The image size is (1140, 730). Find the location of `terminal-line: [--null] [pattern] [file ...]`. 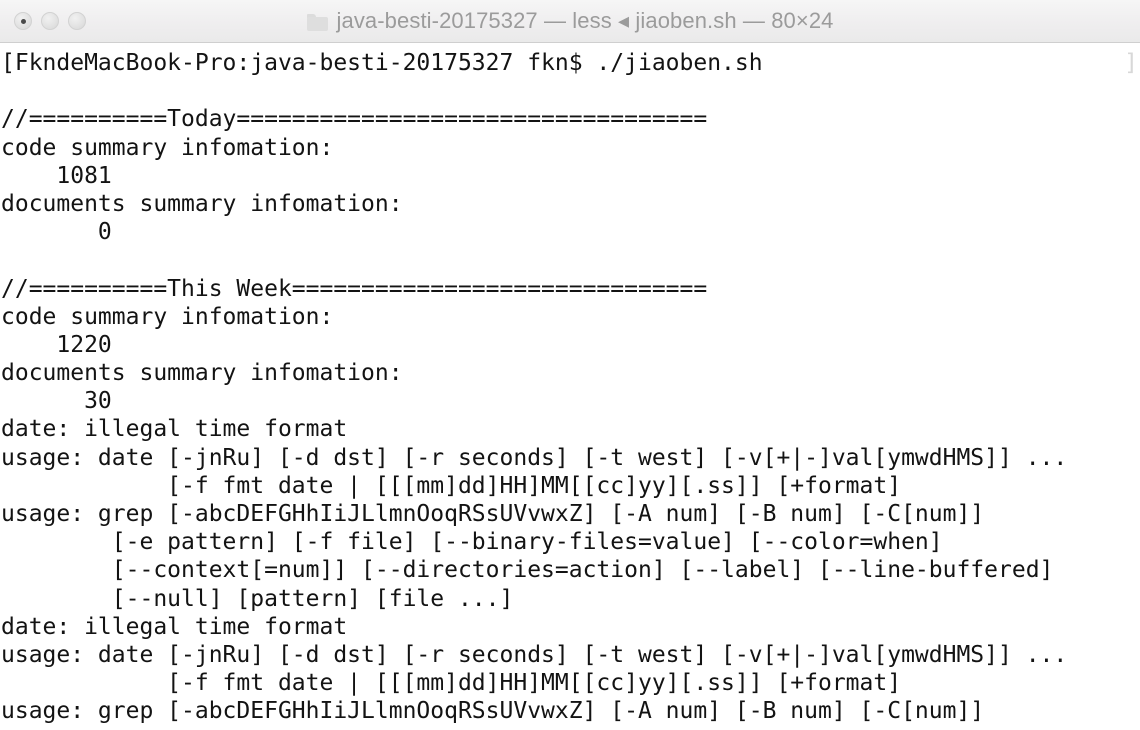

terminal-line: [--null] [pattern] [file ...] is located at coordinates (257, 598).